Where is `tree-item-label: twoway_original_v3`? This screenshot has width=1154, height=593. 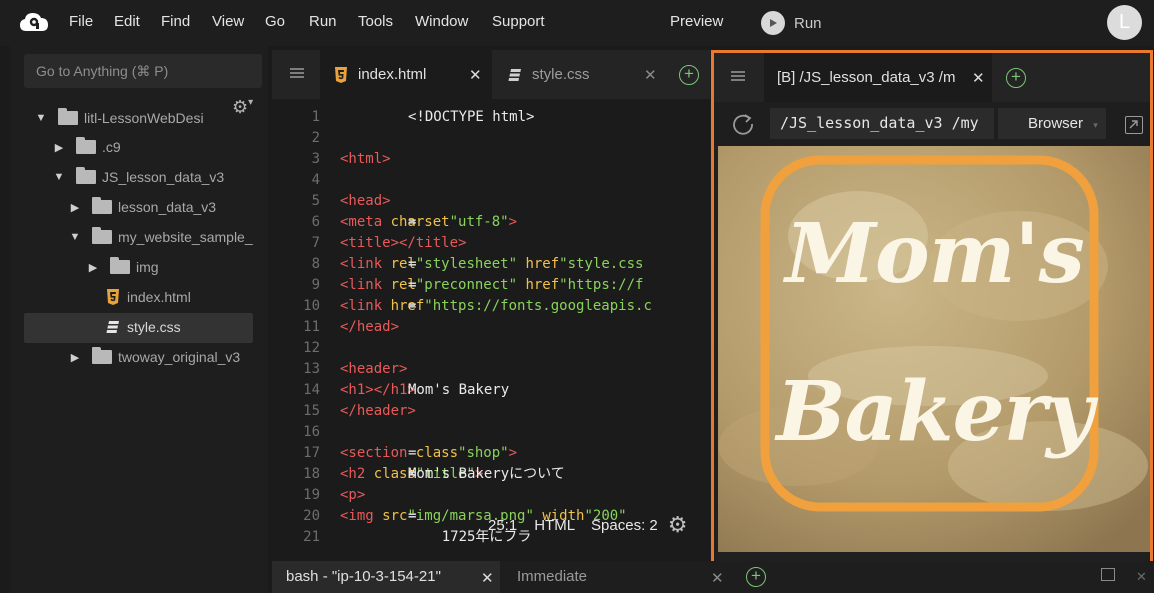
tree-item-label: twoway_original_v3 is located at coordinates (179, 357).